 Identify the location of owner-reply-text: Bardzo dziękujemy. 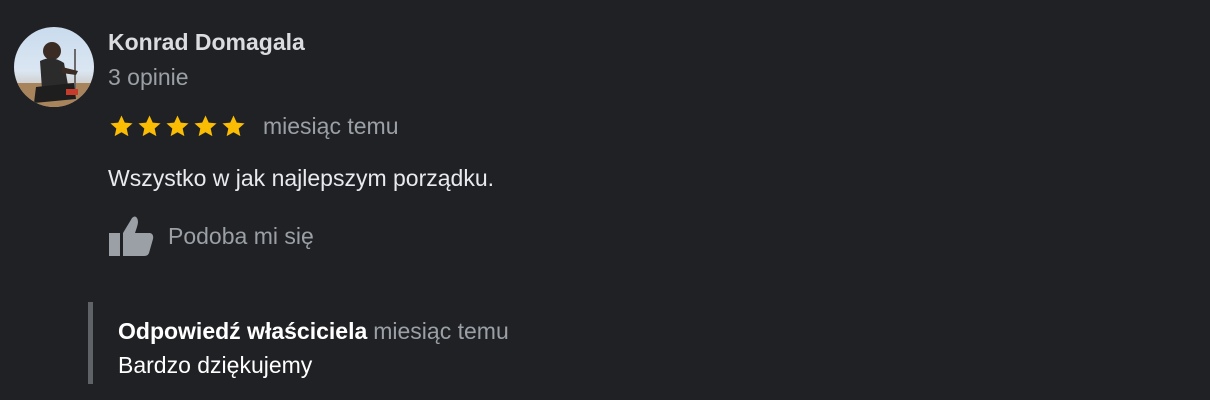
(215, 365).